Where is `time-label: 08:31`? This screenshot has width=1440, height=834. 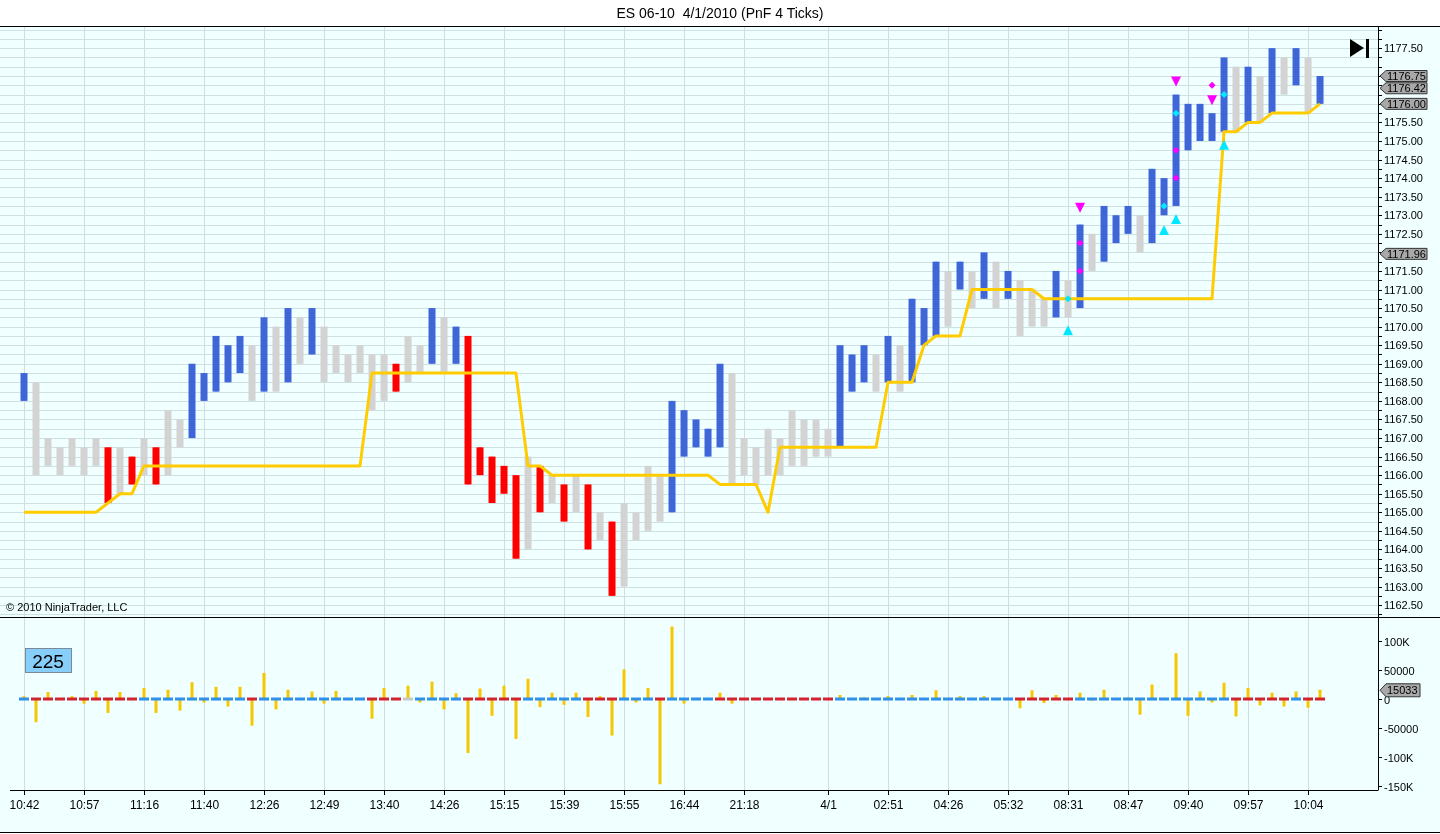
time-label: 08:31 is located at coordinates (1068, 805).